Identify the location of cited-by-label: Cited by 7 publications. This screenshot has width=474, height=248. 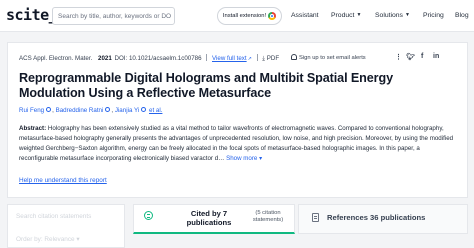
(209, 218).